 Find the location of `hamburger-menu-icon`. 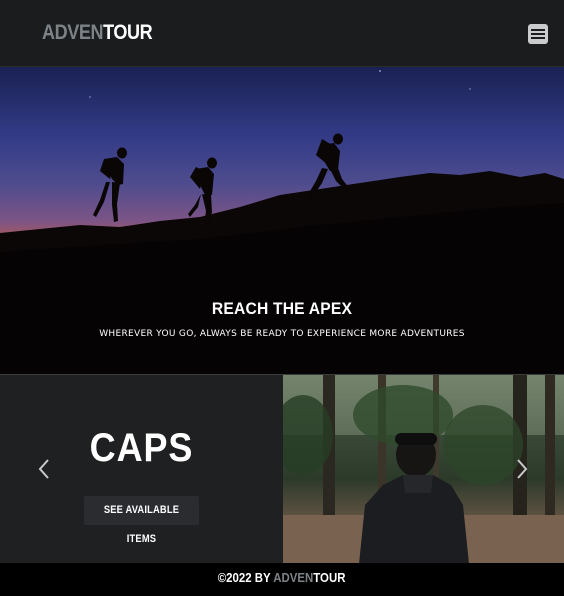

hamburger-menu-icon is located at coordinates (538, 34).